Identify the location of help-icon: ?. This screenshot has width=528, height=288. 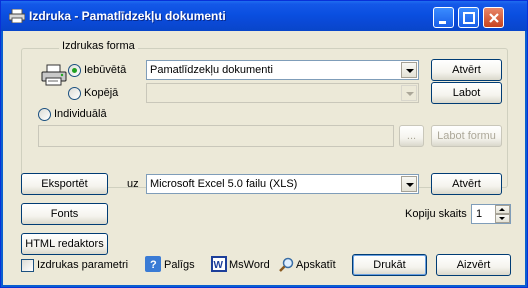
(153, 264).